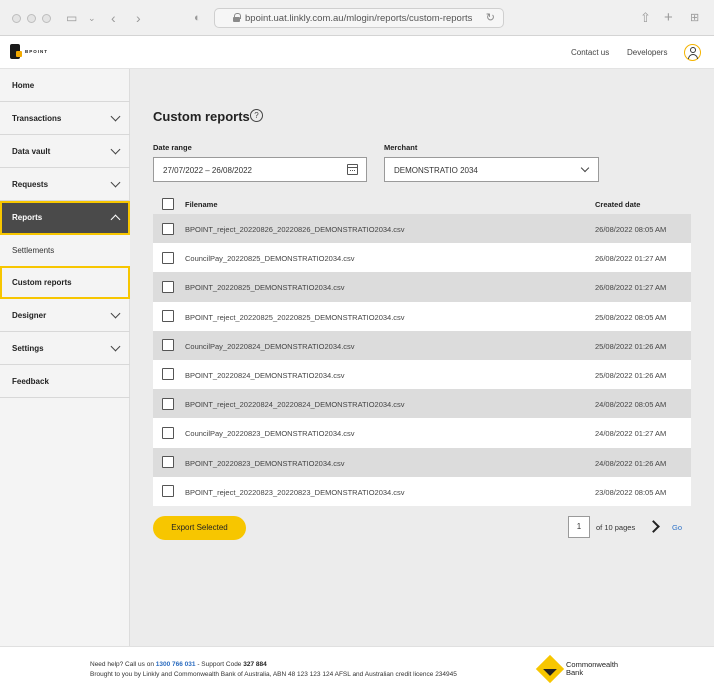  I want to click on sidebar-item-reports: Reports, so click(65, 218).